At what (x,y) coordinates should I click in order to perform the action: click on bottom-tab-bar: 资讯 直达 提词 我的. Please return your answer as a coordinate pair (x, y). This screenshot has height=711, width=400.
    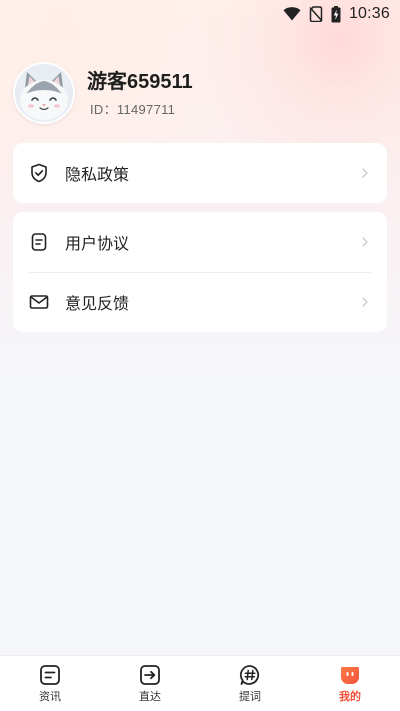
    Looking at the image, I should click on (200, 683).